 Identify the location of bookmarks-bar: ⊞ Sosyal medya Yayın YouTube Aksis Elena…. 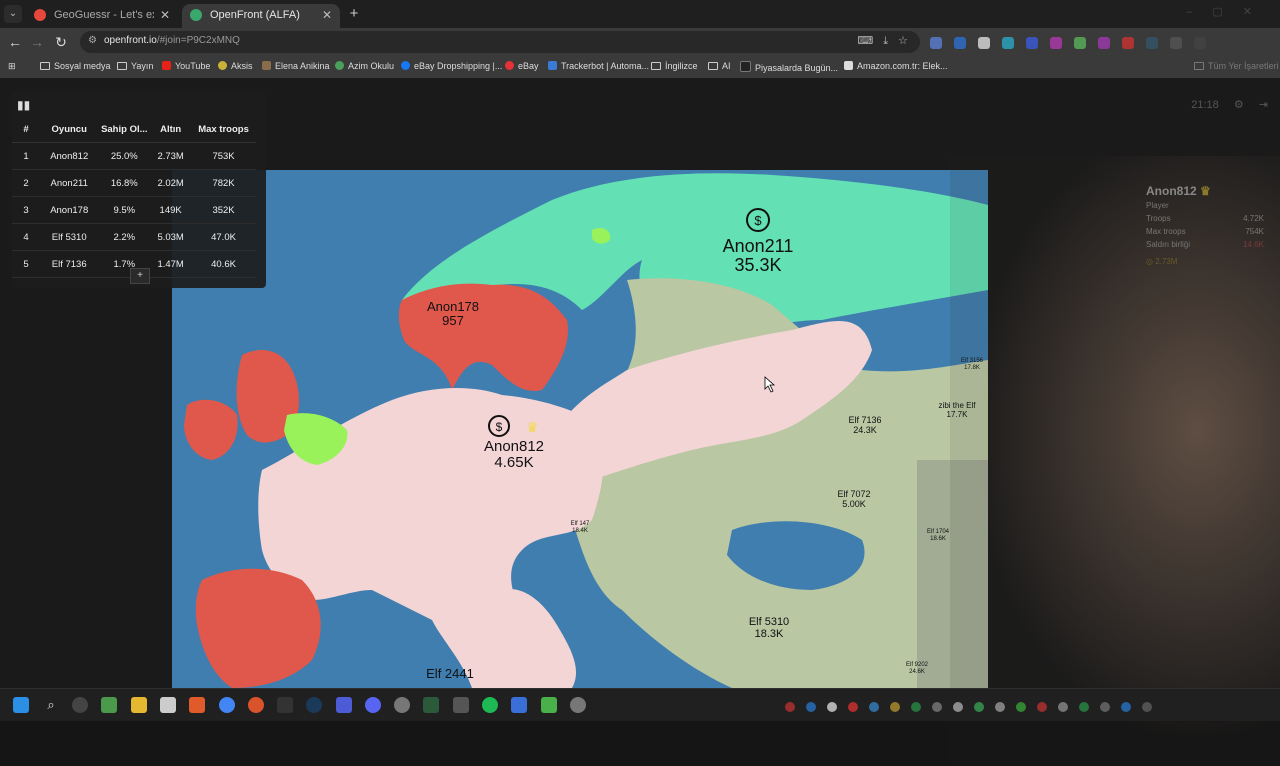
(640, 67).